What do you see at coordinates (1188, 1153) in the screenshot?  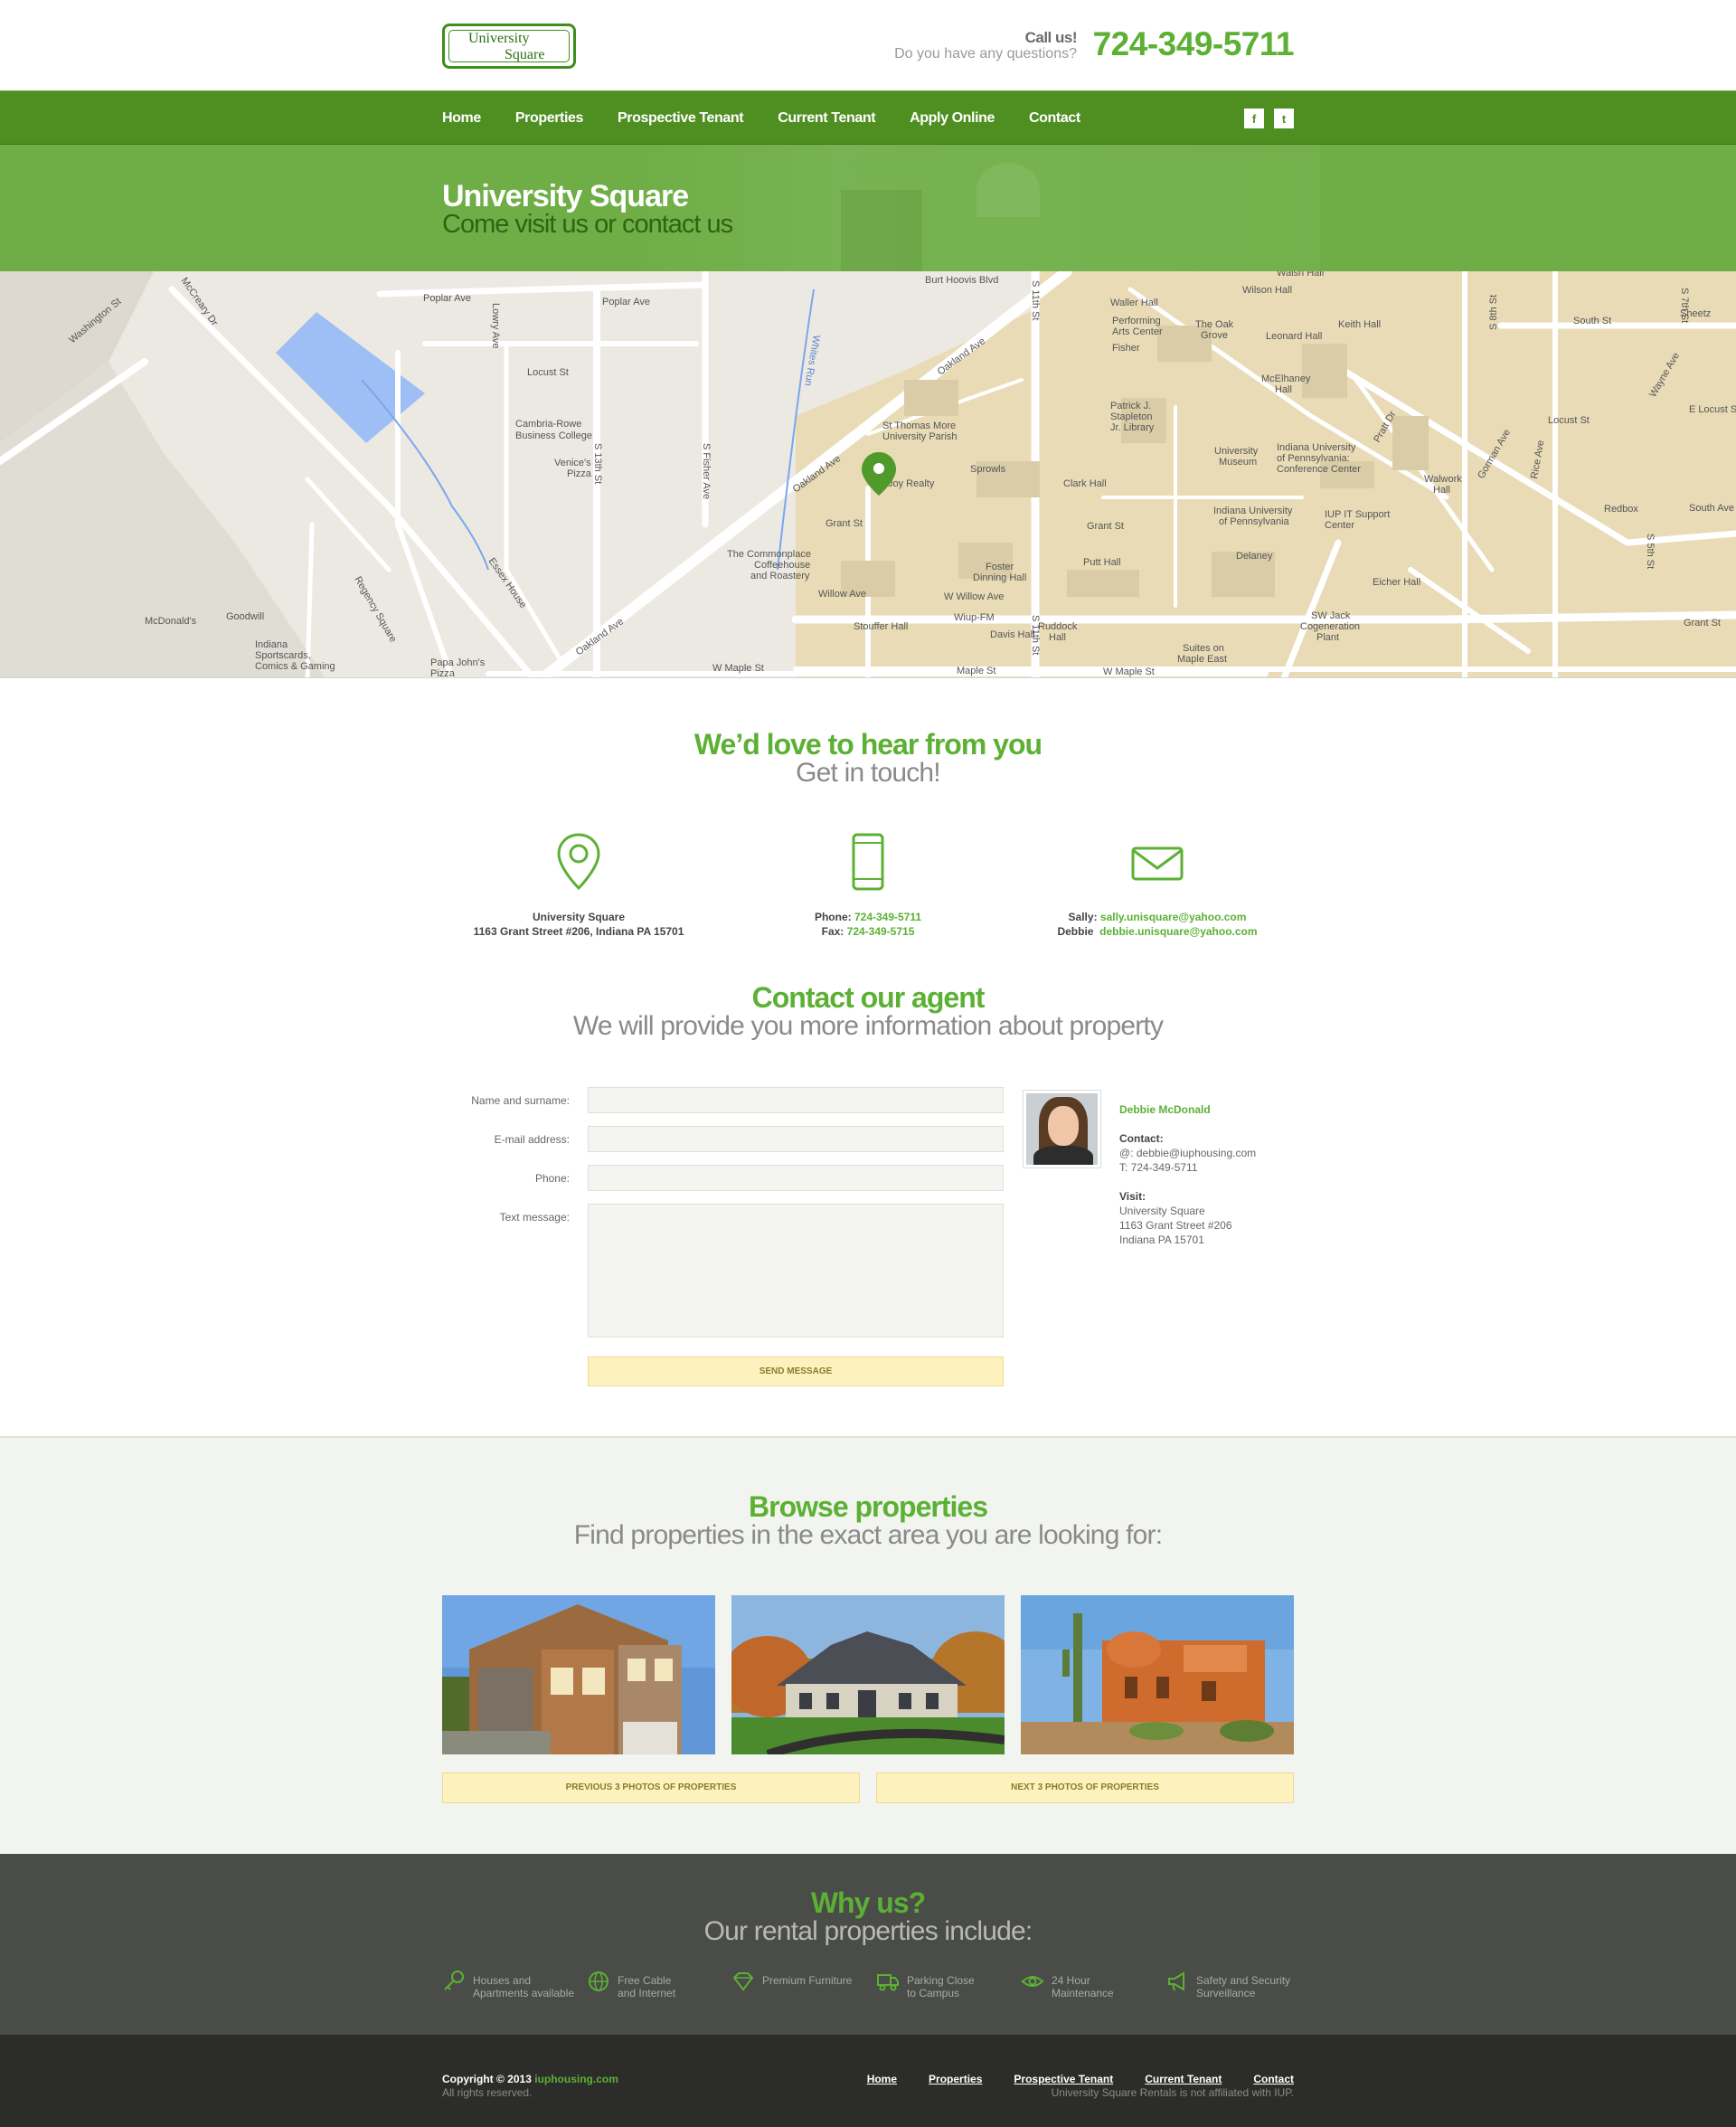 I see `agent-email: @: debbie@iuphousing.com` at bounding box center [1188, 1153].